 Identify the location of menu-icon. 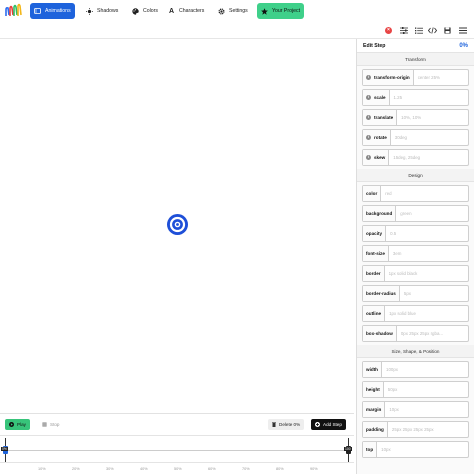
(462, 30).